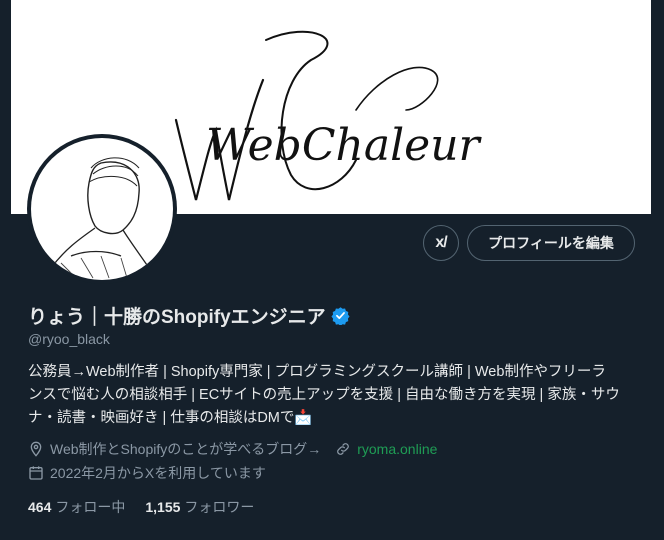 The height and width of the screenshot is (540, 664). What do you see at coordinates (177, 317) in the screenshot?
I see `display-name-text: りょう｜十勝のShopifyエンジニア` at bounding box center [177, 317].